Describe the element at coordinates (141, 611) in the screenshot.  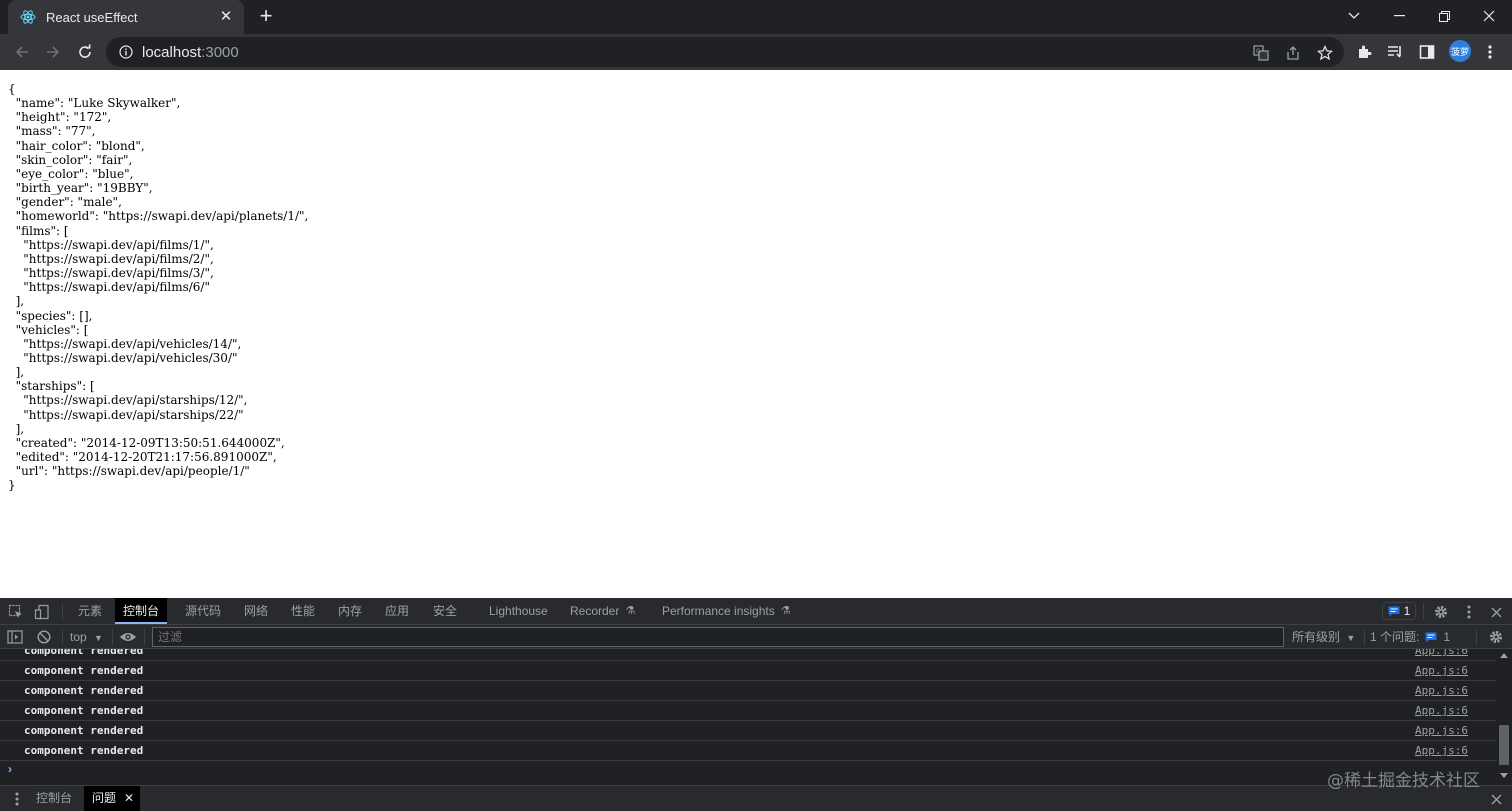
I see `tab-console: 控制台` at that location.